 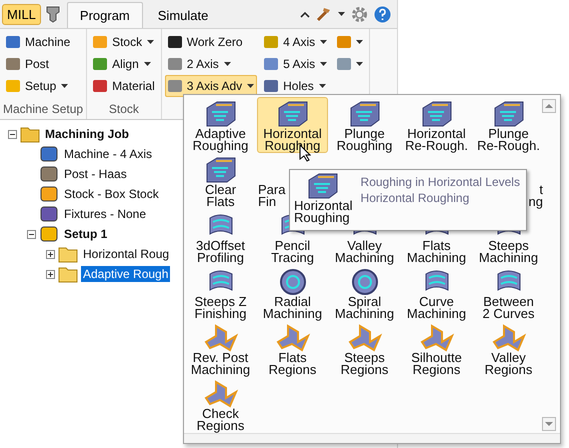 What do you see at coordinates (124, 109) in the screenshot?
I see `group-label: Stock` at bounding box center [124, 109].